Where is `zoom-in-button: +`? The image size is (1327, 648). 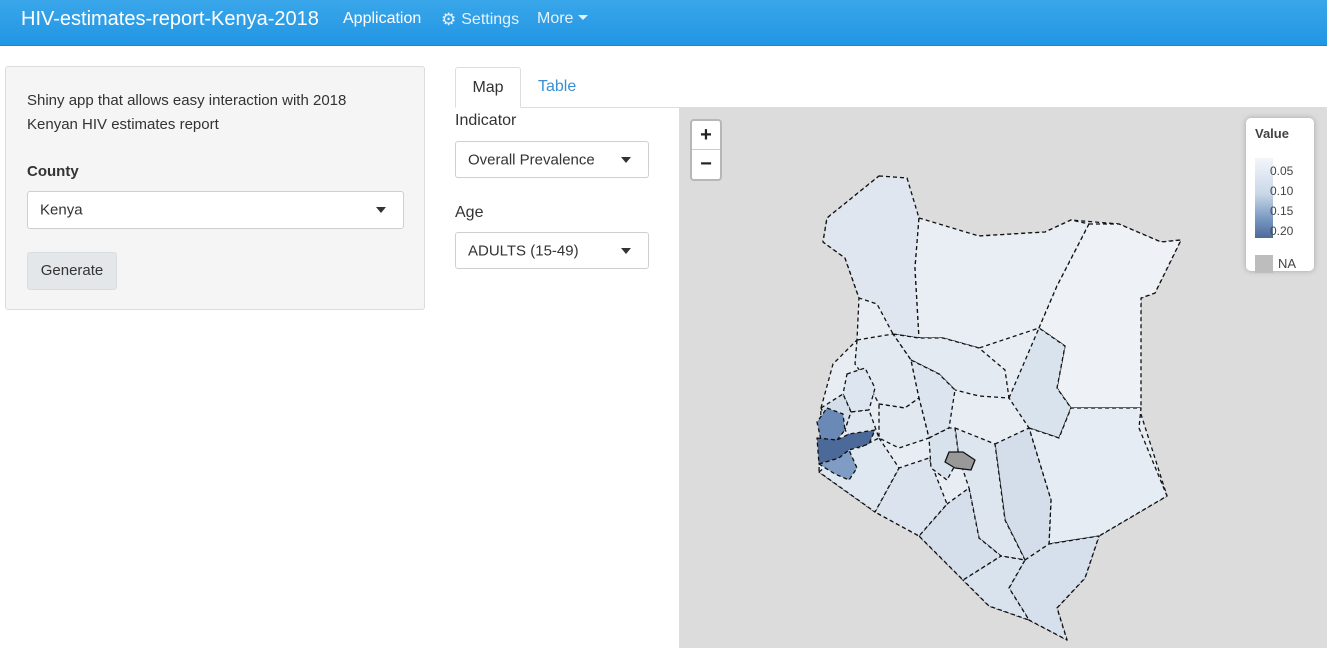 zoom-in-button: + is located at coordinates (706, 135).